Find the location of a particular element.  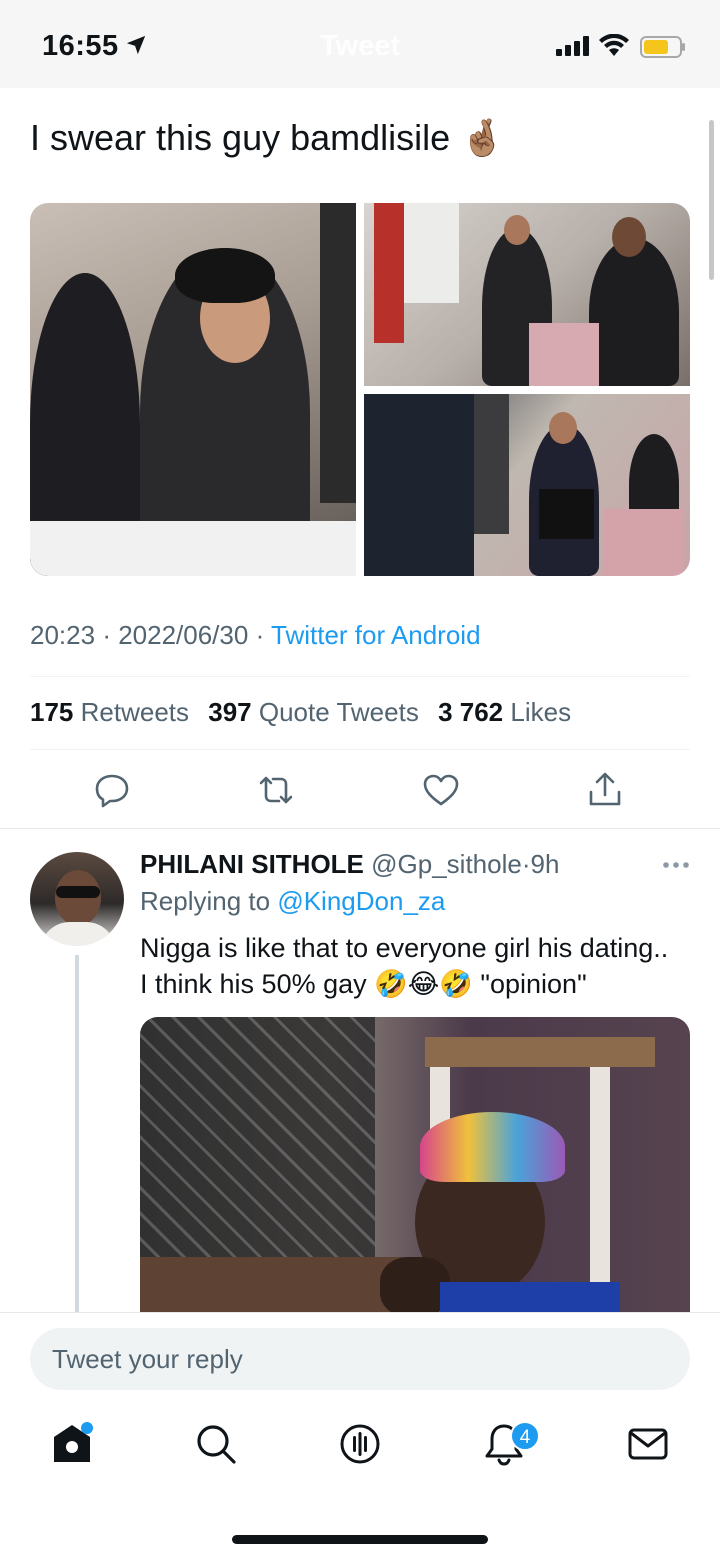

tab-bar is located at coordinates (360, 1450).